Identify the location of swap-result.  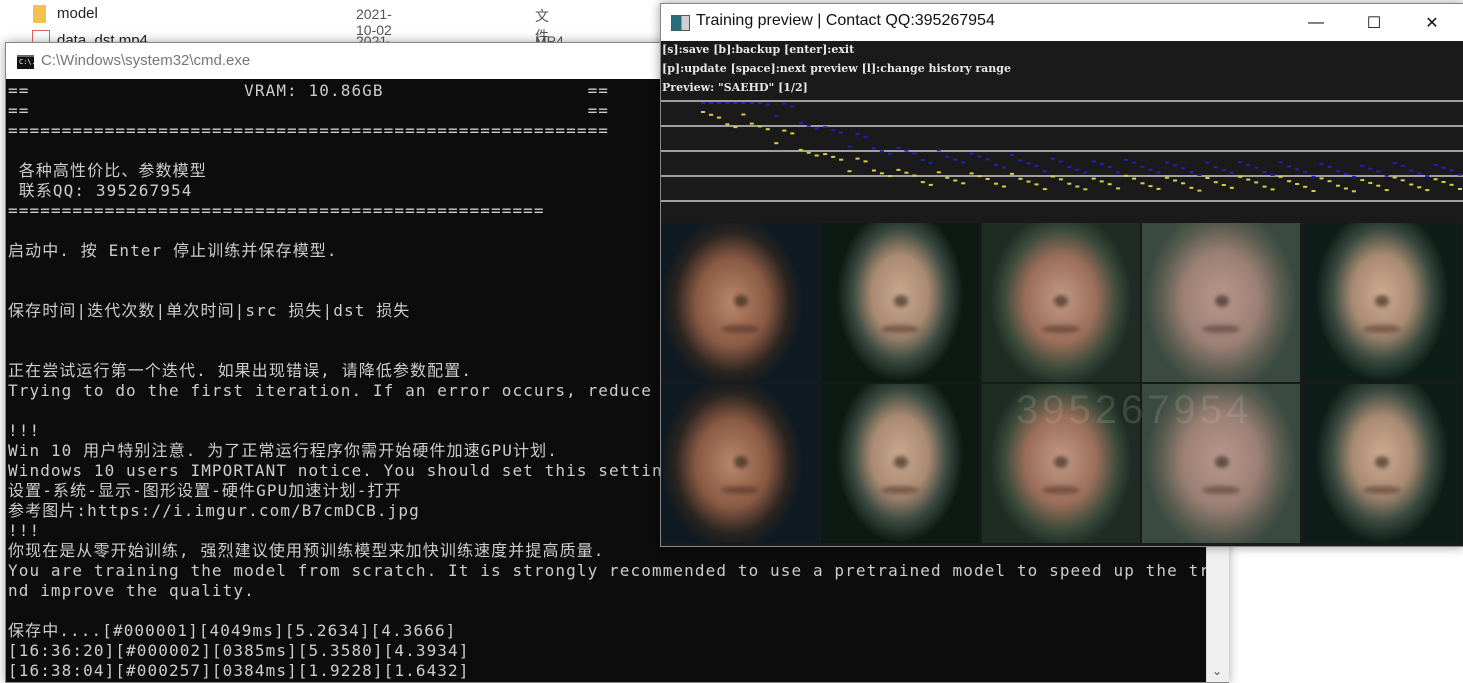
(1381, 302).